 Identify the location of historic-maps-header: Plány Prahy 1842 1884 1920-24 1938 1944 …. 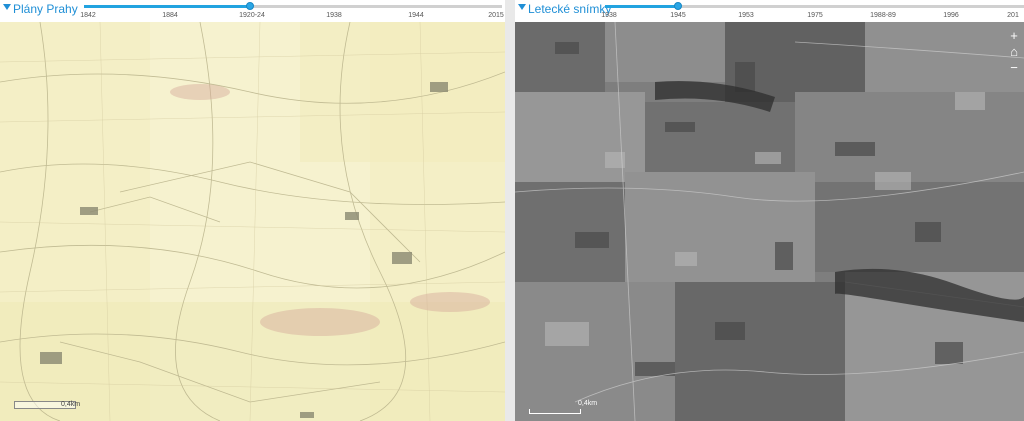
(252, 11).